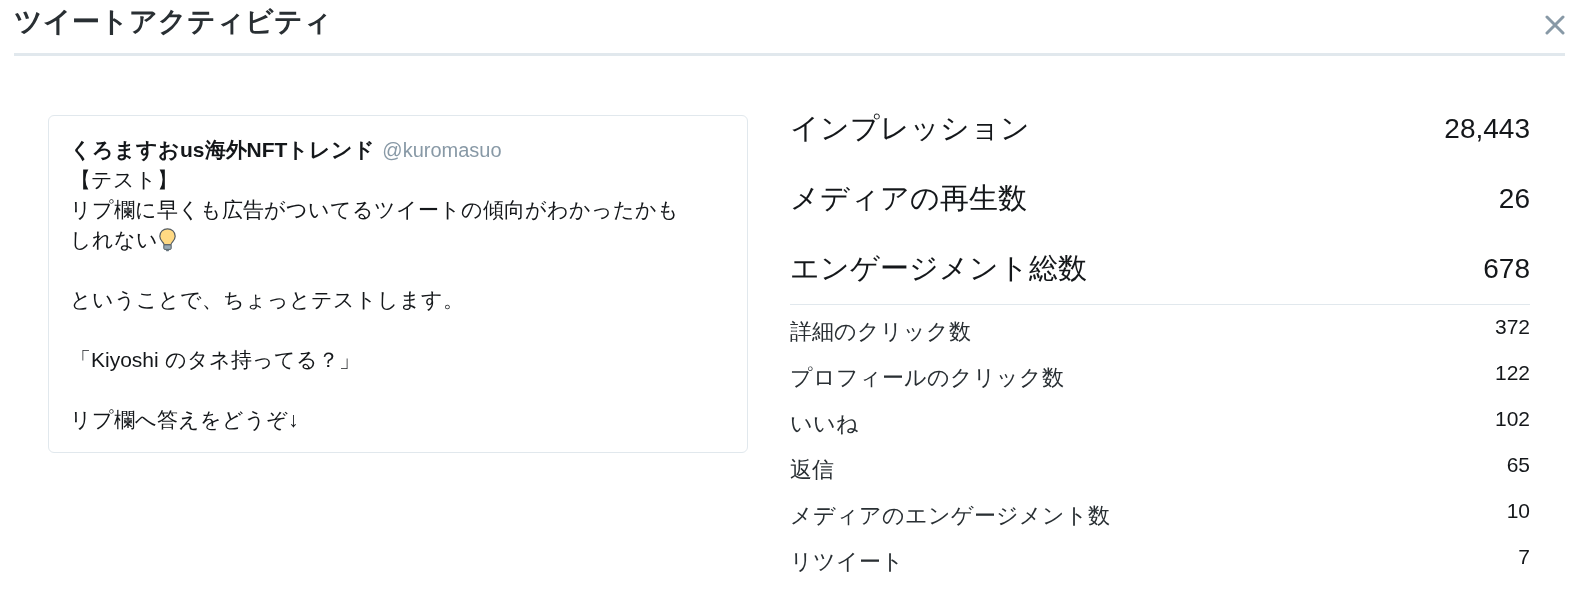  I want to click on user-handle: @kuromasuo, so click(442, 150).